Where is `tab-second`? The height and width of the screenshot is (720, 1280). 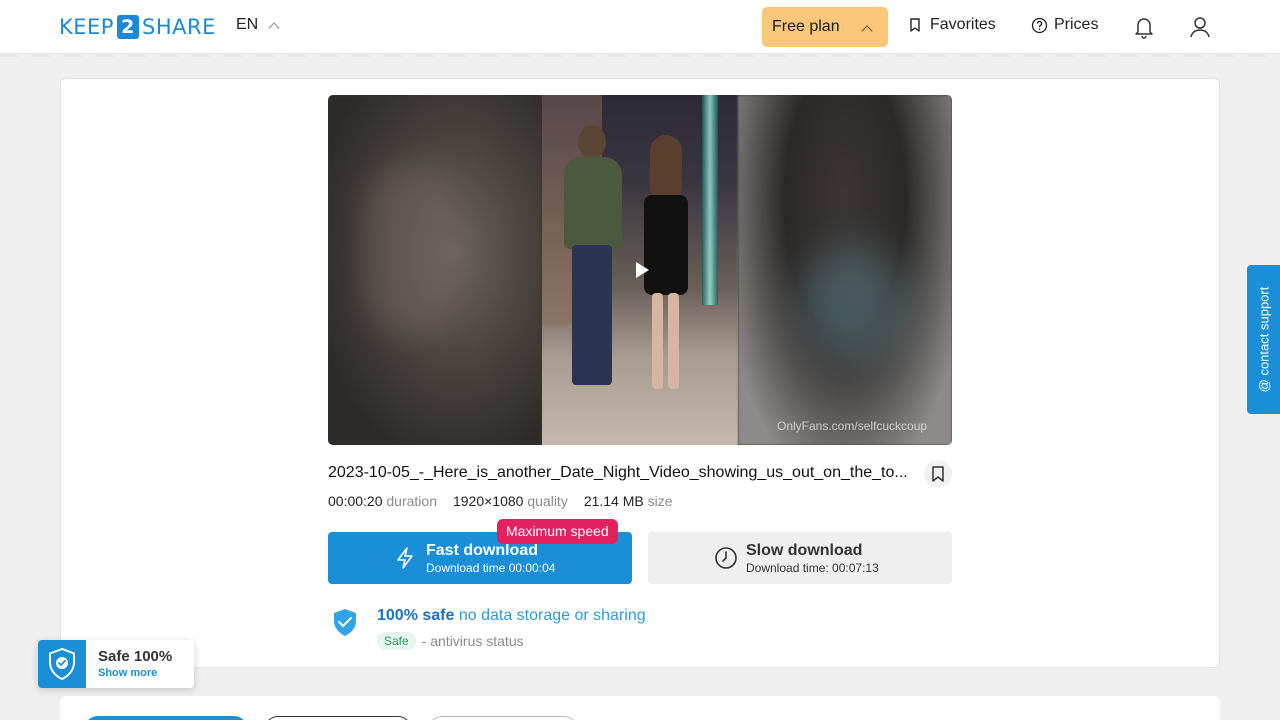 tab-second is located at coordinates (338, 718).